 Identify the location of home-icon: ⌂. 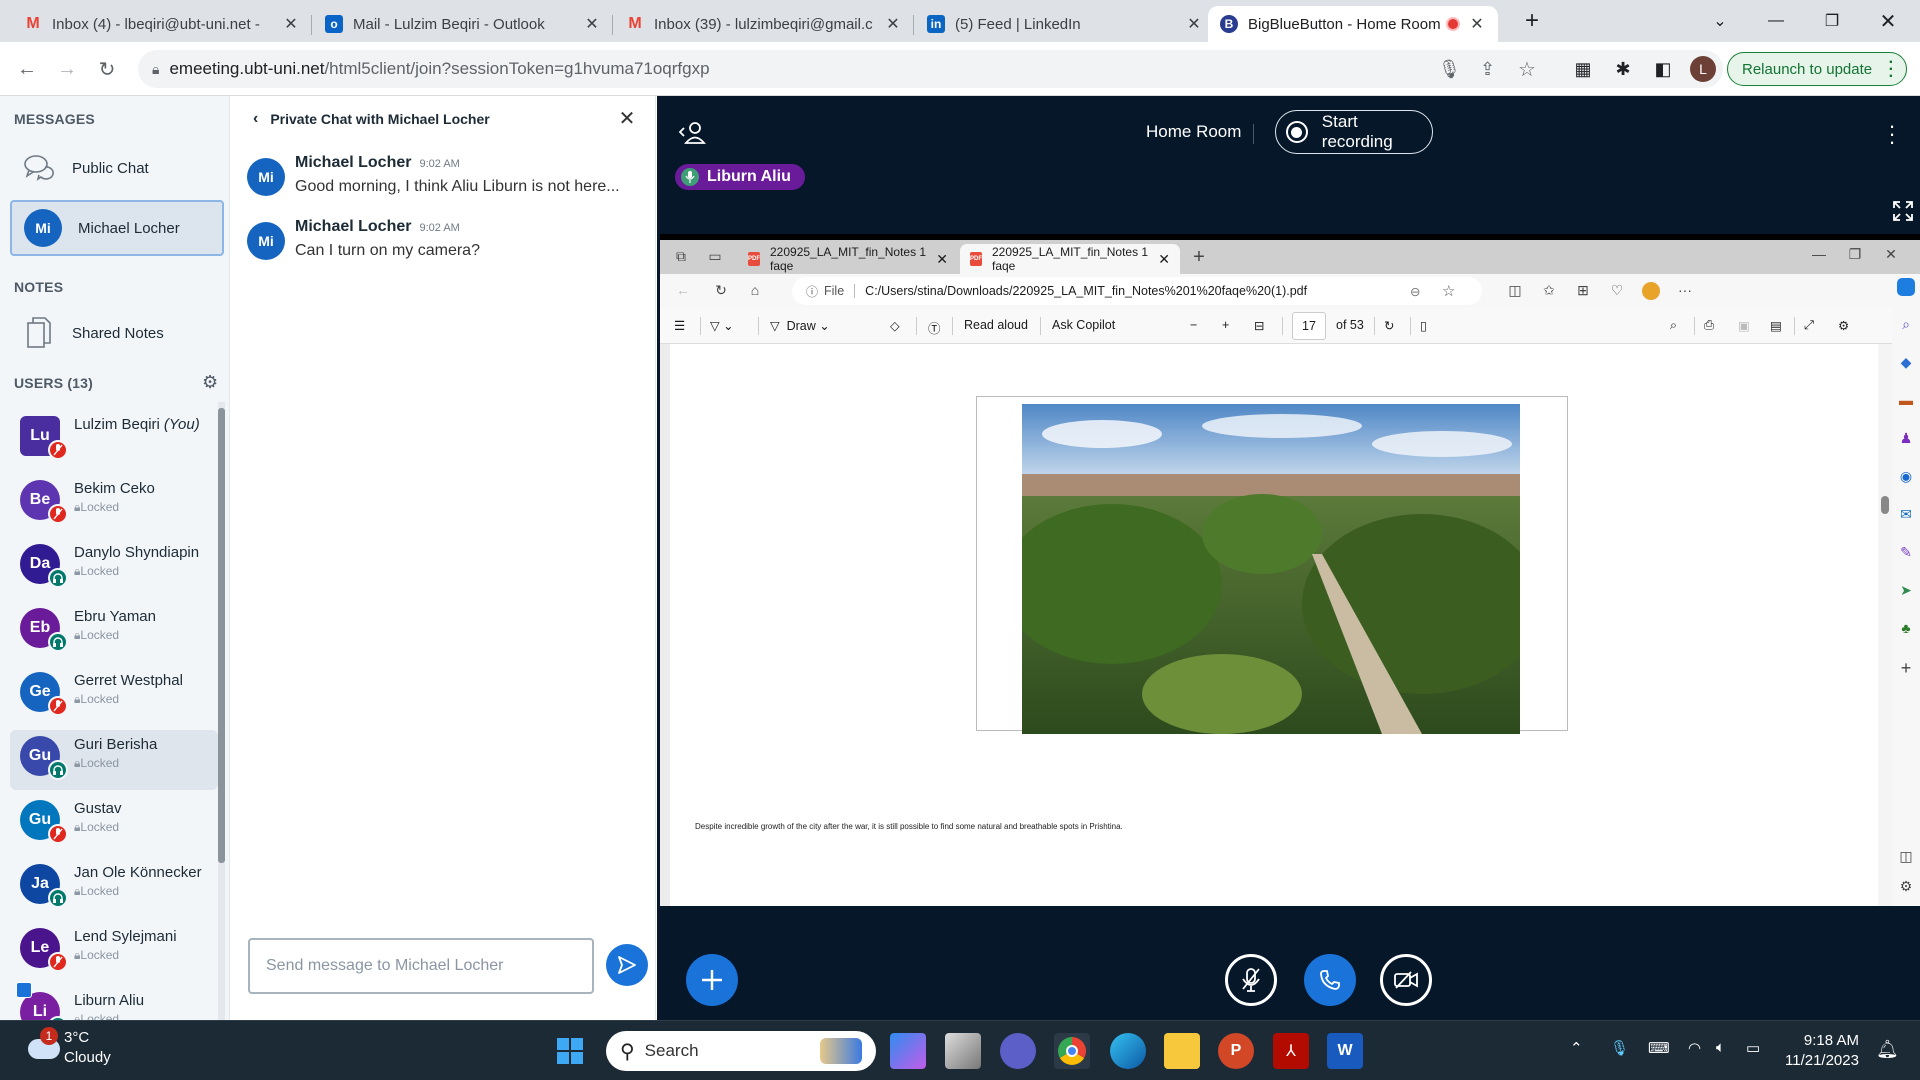
(755, 291).